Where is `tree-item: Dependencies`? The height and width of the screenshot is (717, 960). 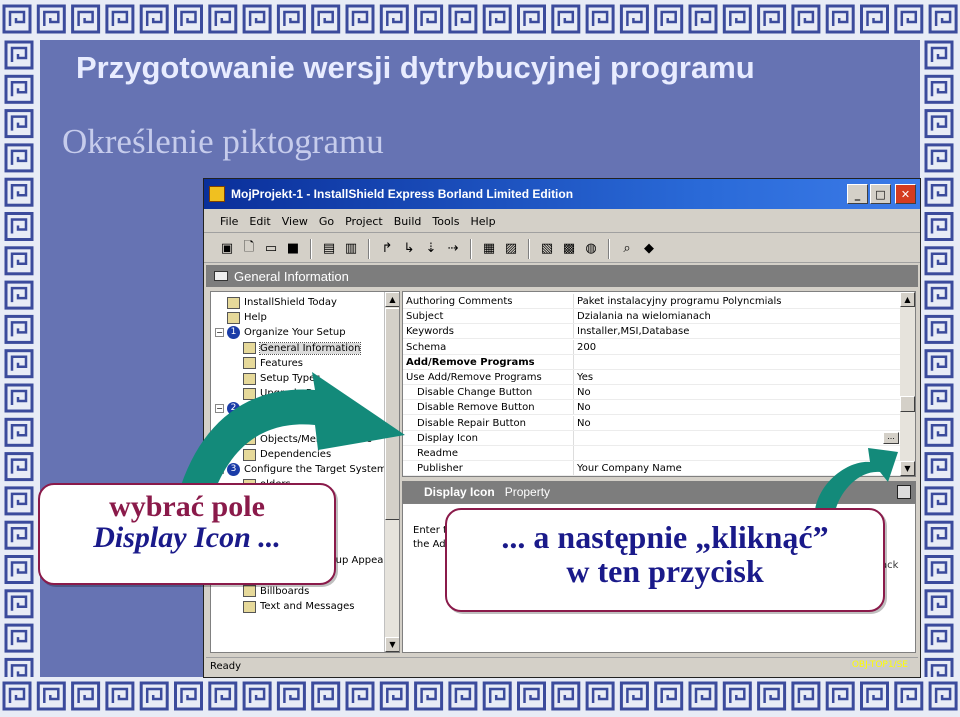
tree-item: Dependencies is located at coordinates (287, 454).